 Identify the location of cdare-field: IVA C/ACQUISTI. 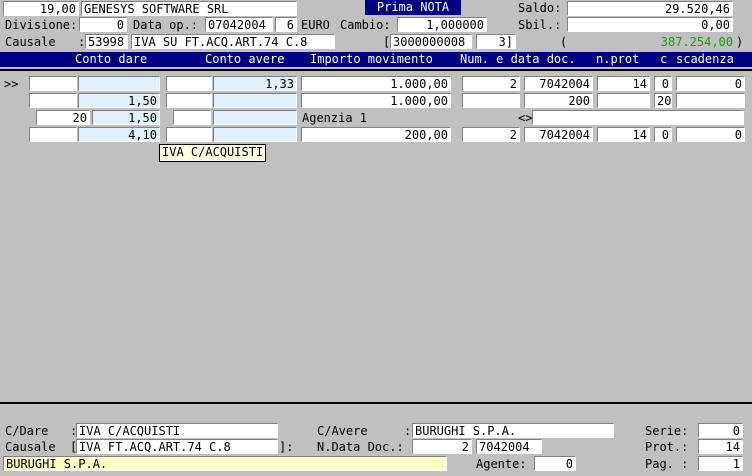
(177, 430).